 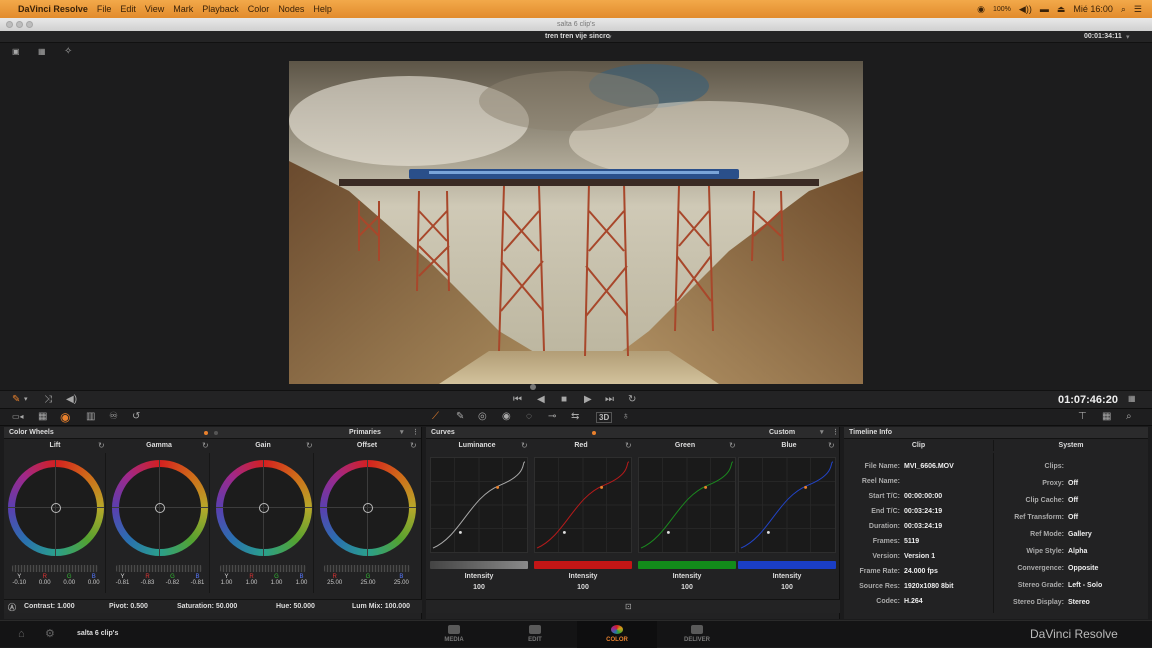 I want to click on stereo-icon: ♁, so click(x=626, y=417).